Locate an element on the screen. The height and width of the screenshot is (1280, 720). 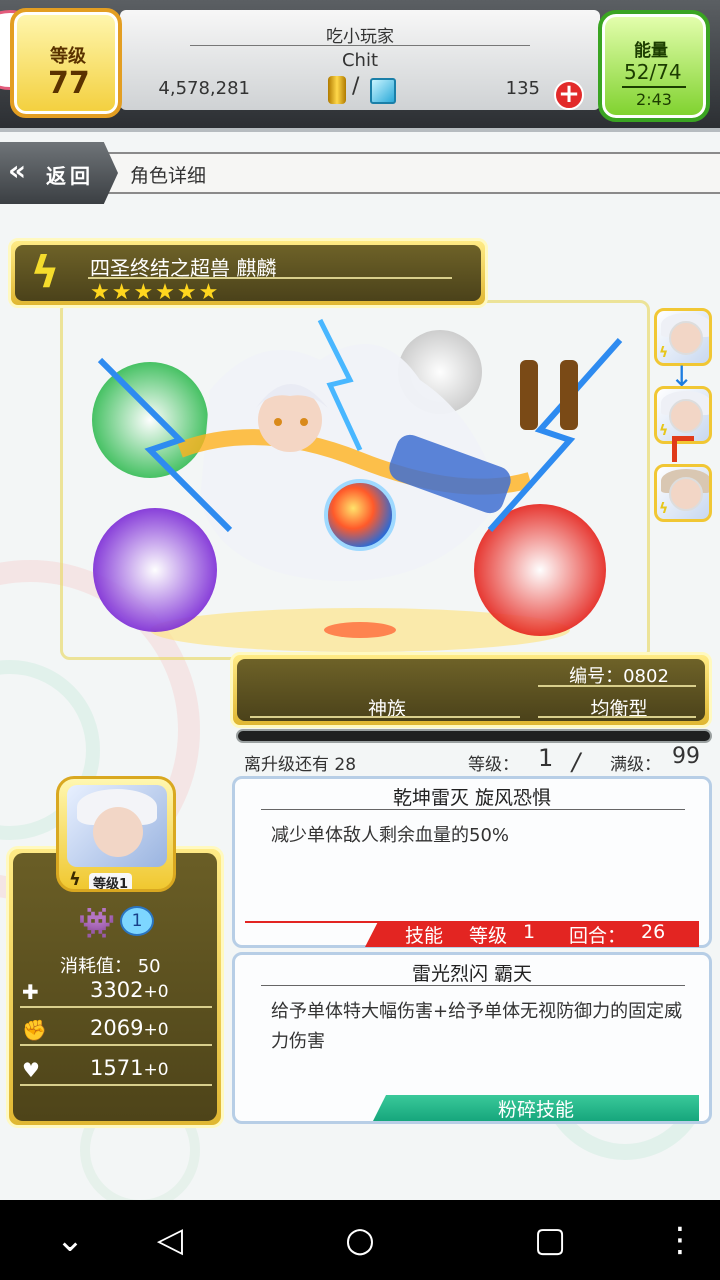
stat-attack: ✊ 2069+0 is located at coordinates (116, 1030).